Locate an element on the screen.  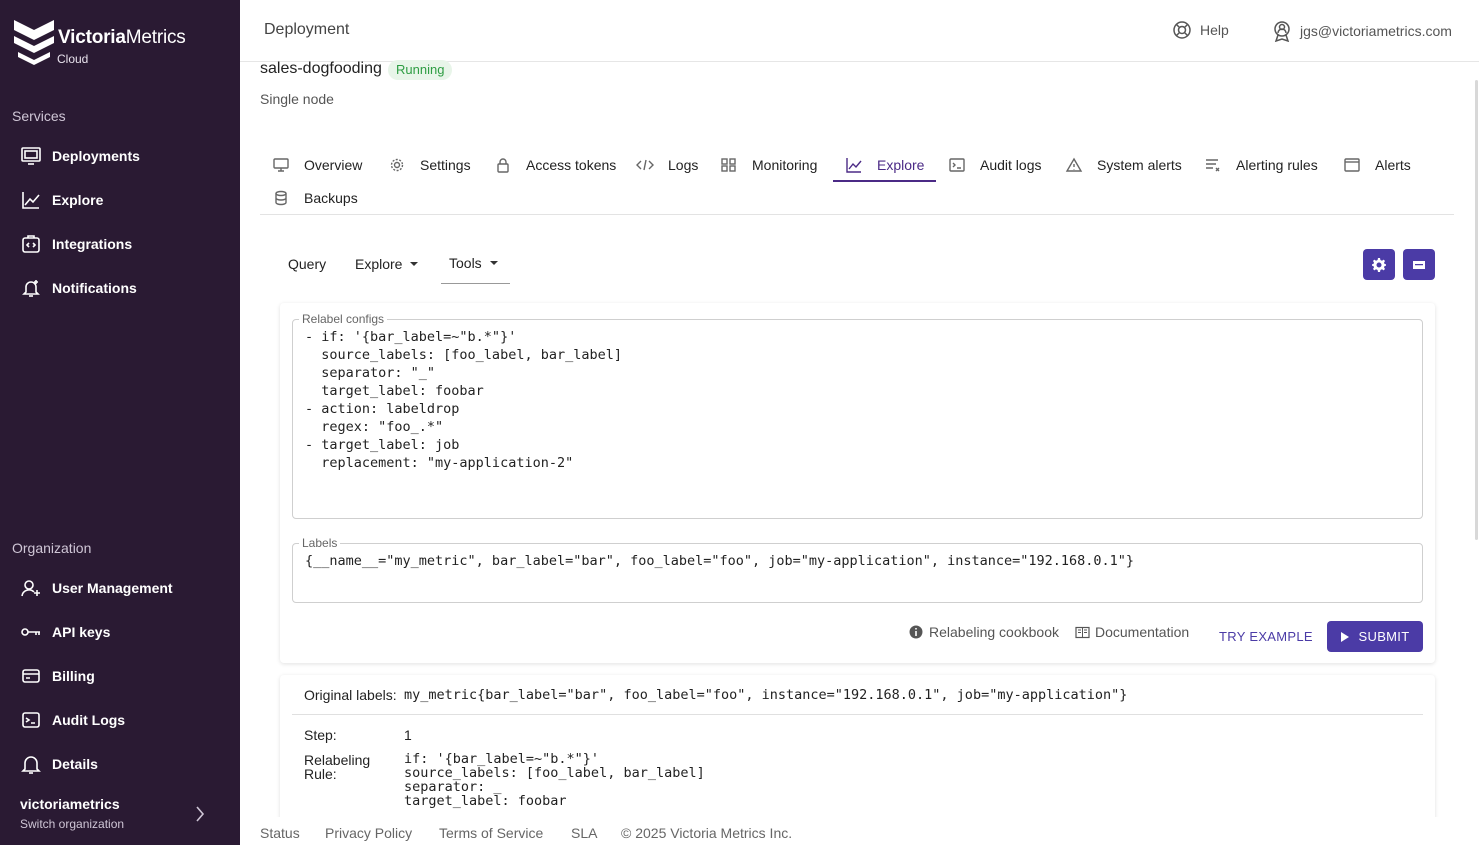
page-title: Deployment is located at coordinates (307, 29).